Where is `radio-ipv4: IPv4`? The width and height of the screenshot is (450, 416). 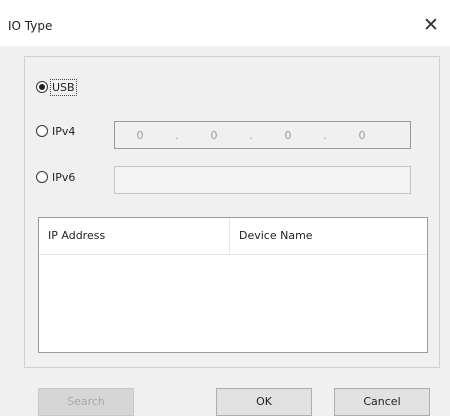
radio-ipv4: IPv4 is located at coordinates (55, 131).